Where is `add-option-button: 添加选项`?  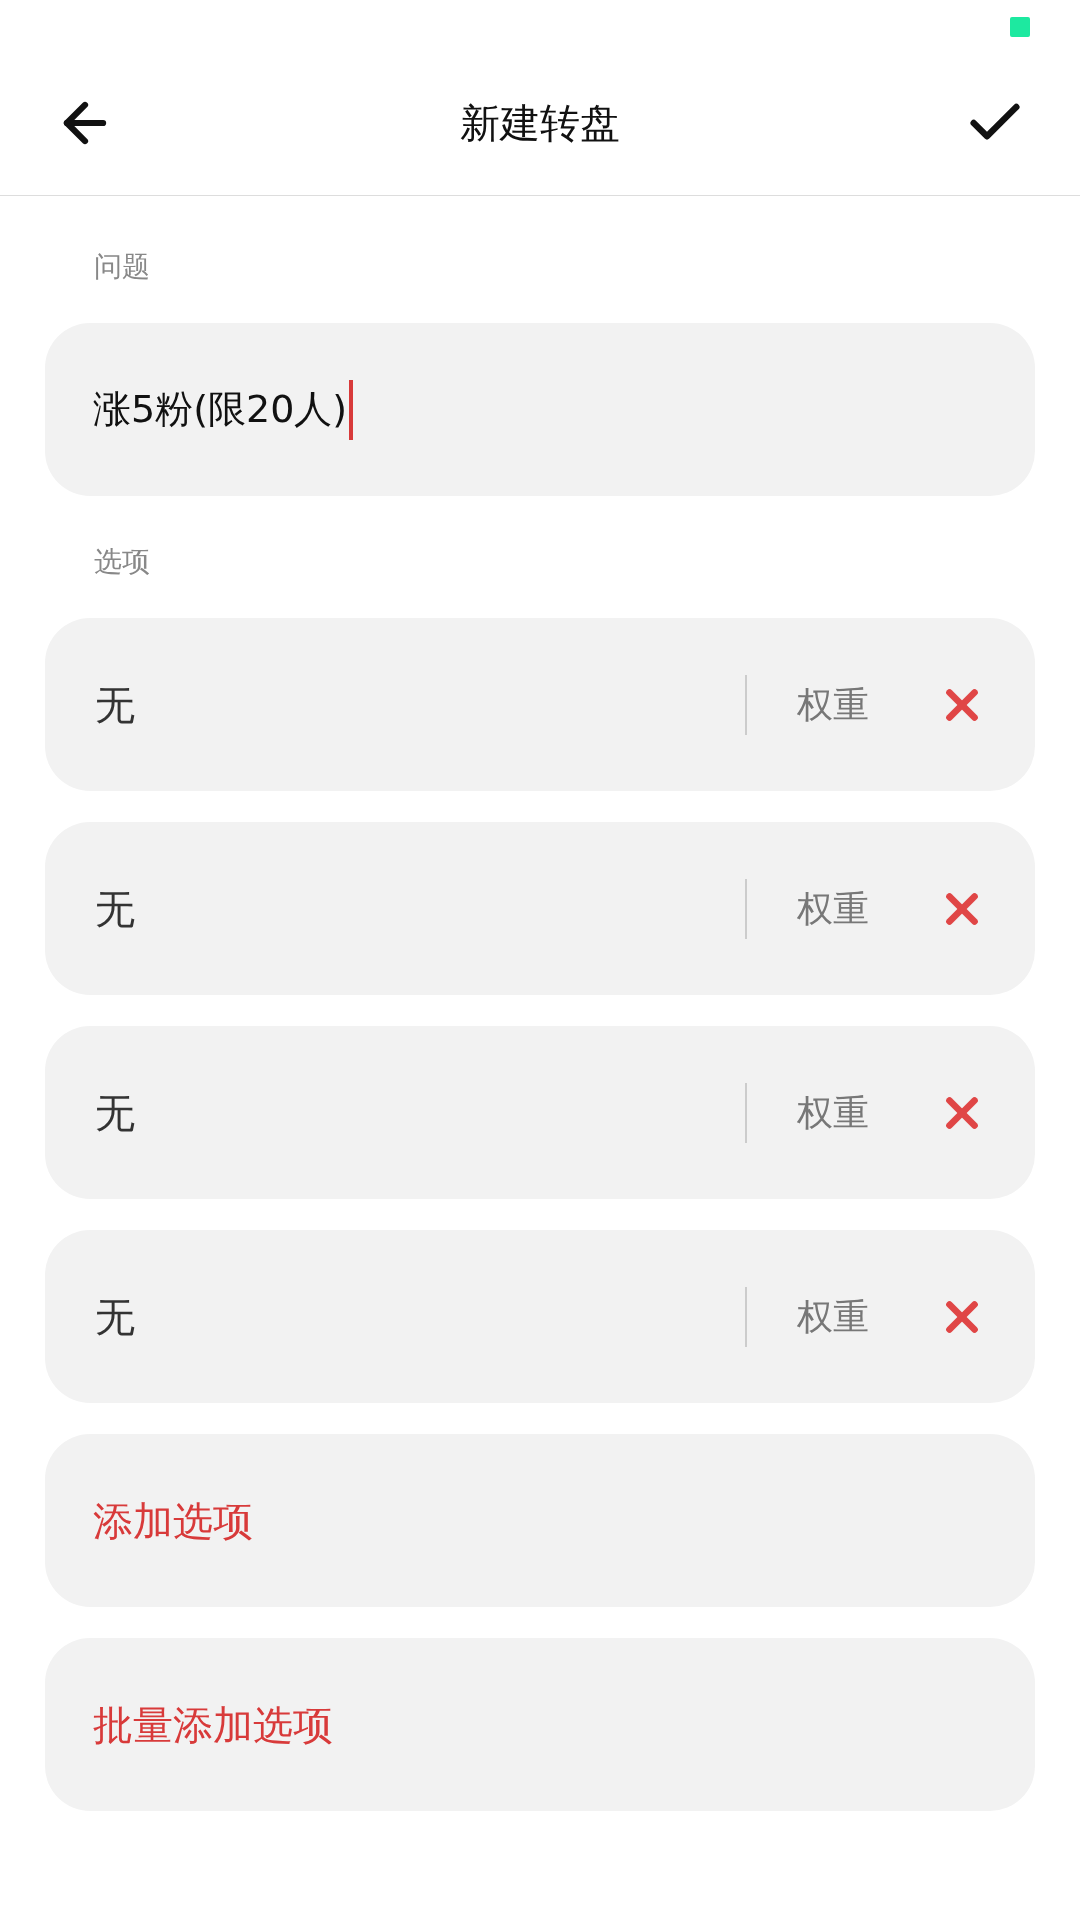
add-option-button: 添加选项 is located at coordinates (540, 1520).